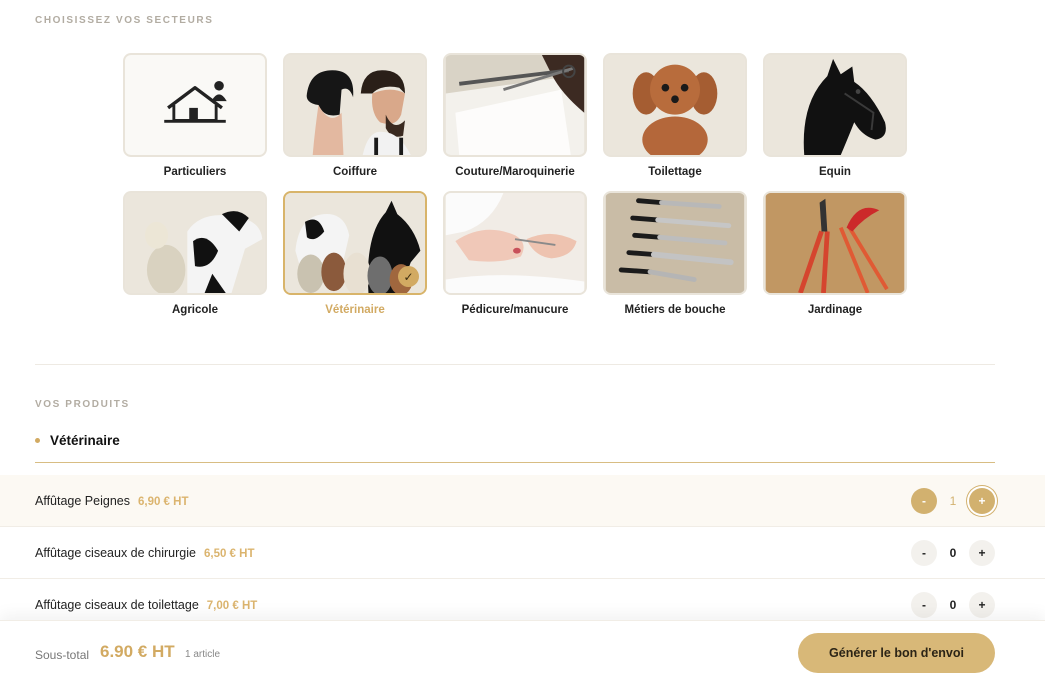 This screenshot has height=680, width=1045. Describe the element at coordinates (355, 105) in the screenshot. I see `coiffure-image` at that location.